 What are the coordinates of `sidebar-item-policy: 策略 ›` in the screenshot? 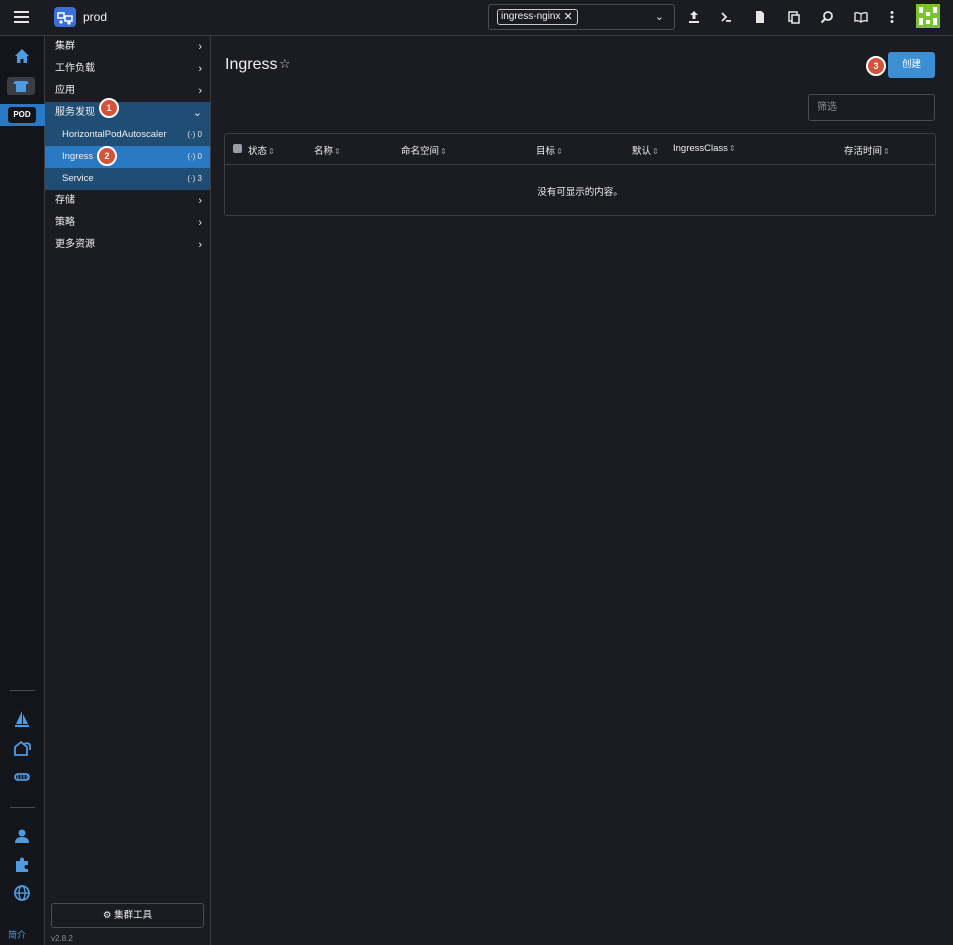 It's located at (127, 223).